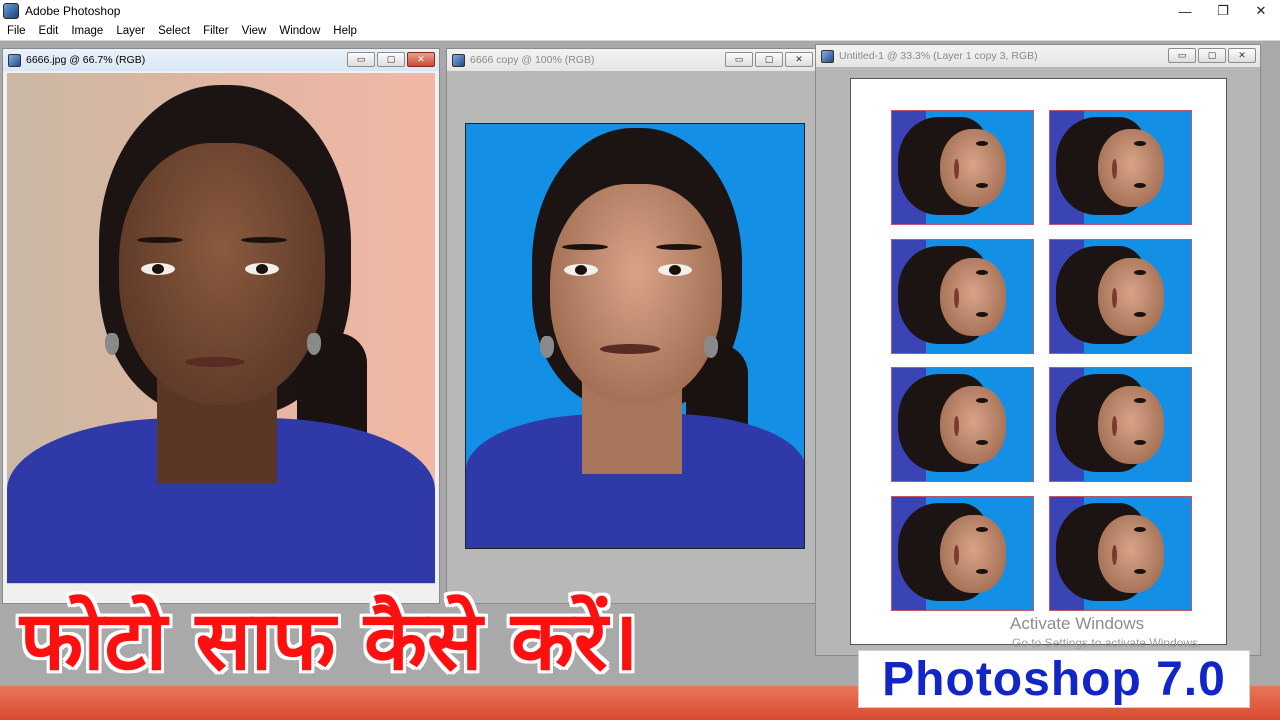  I want to click on activate-windows-subtext: Go to Settings to activate Windows., so click(1107, 643).